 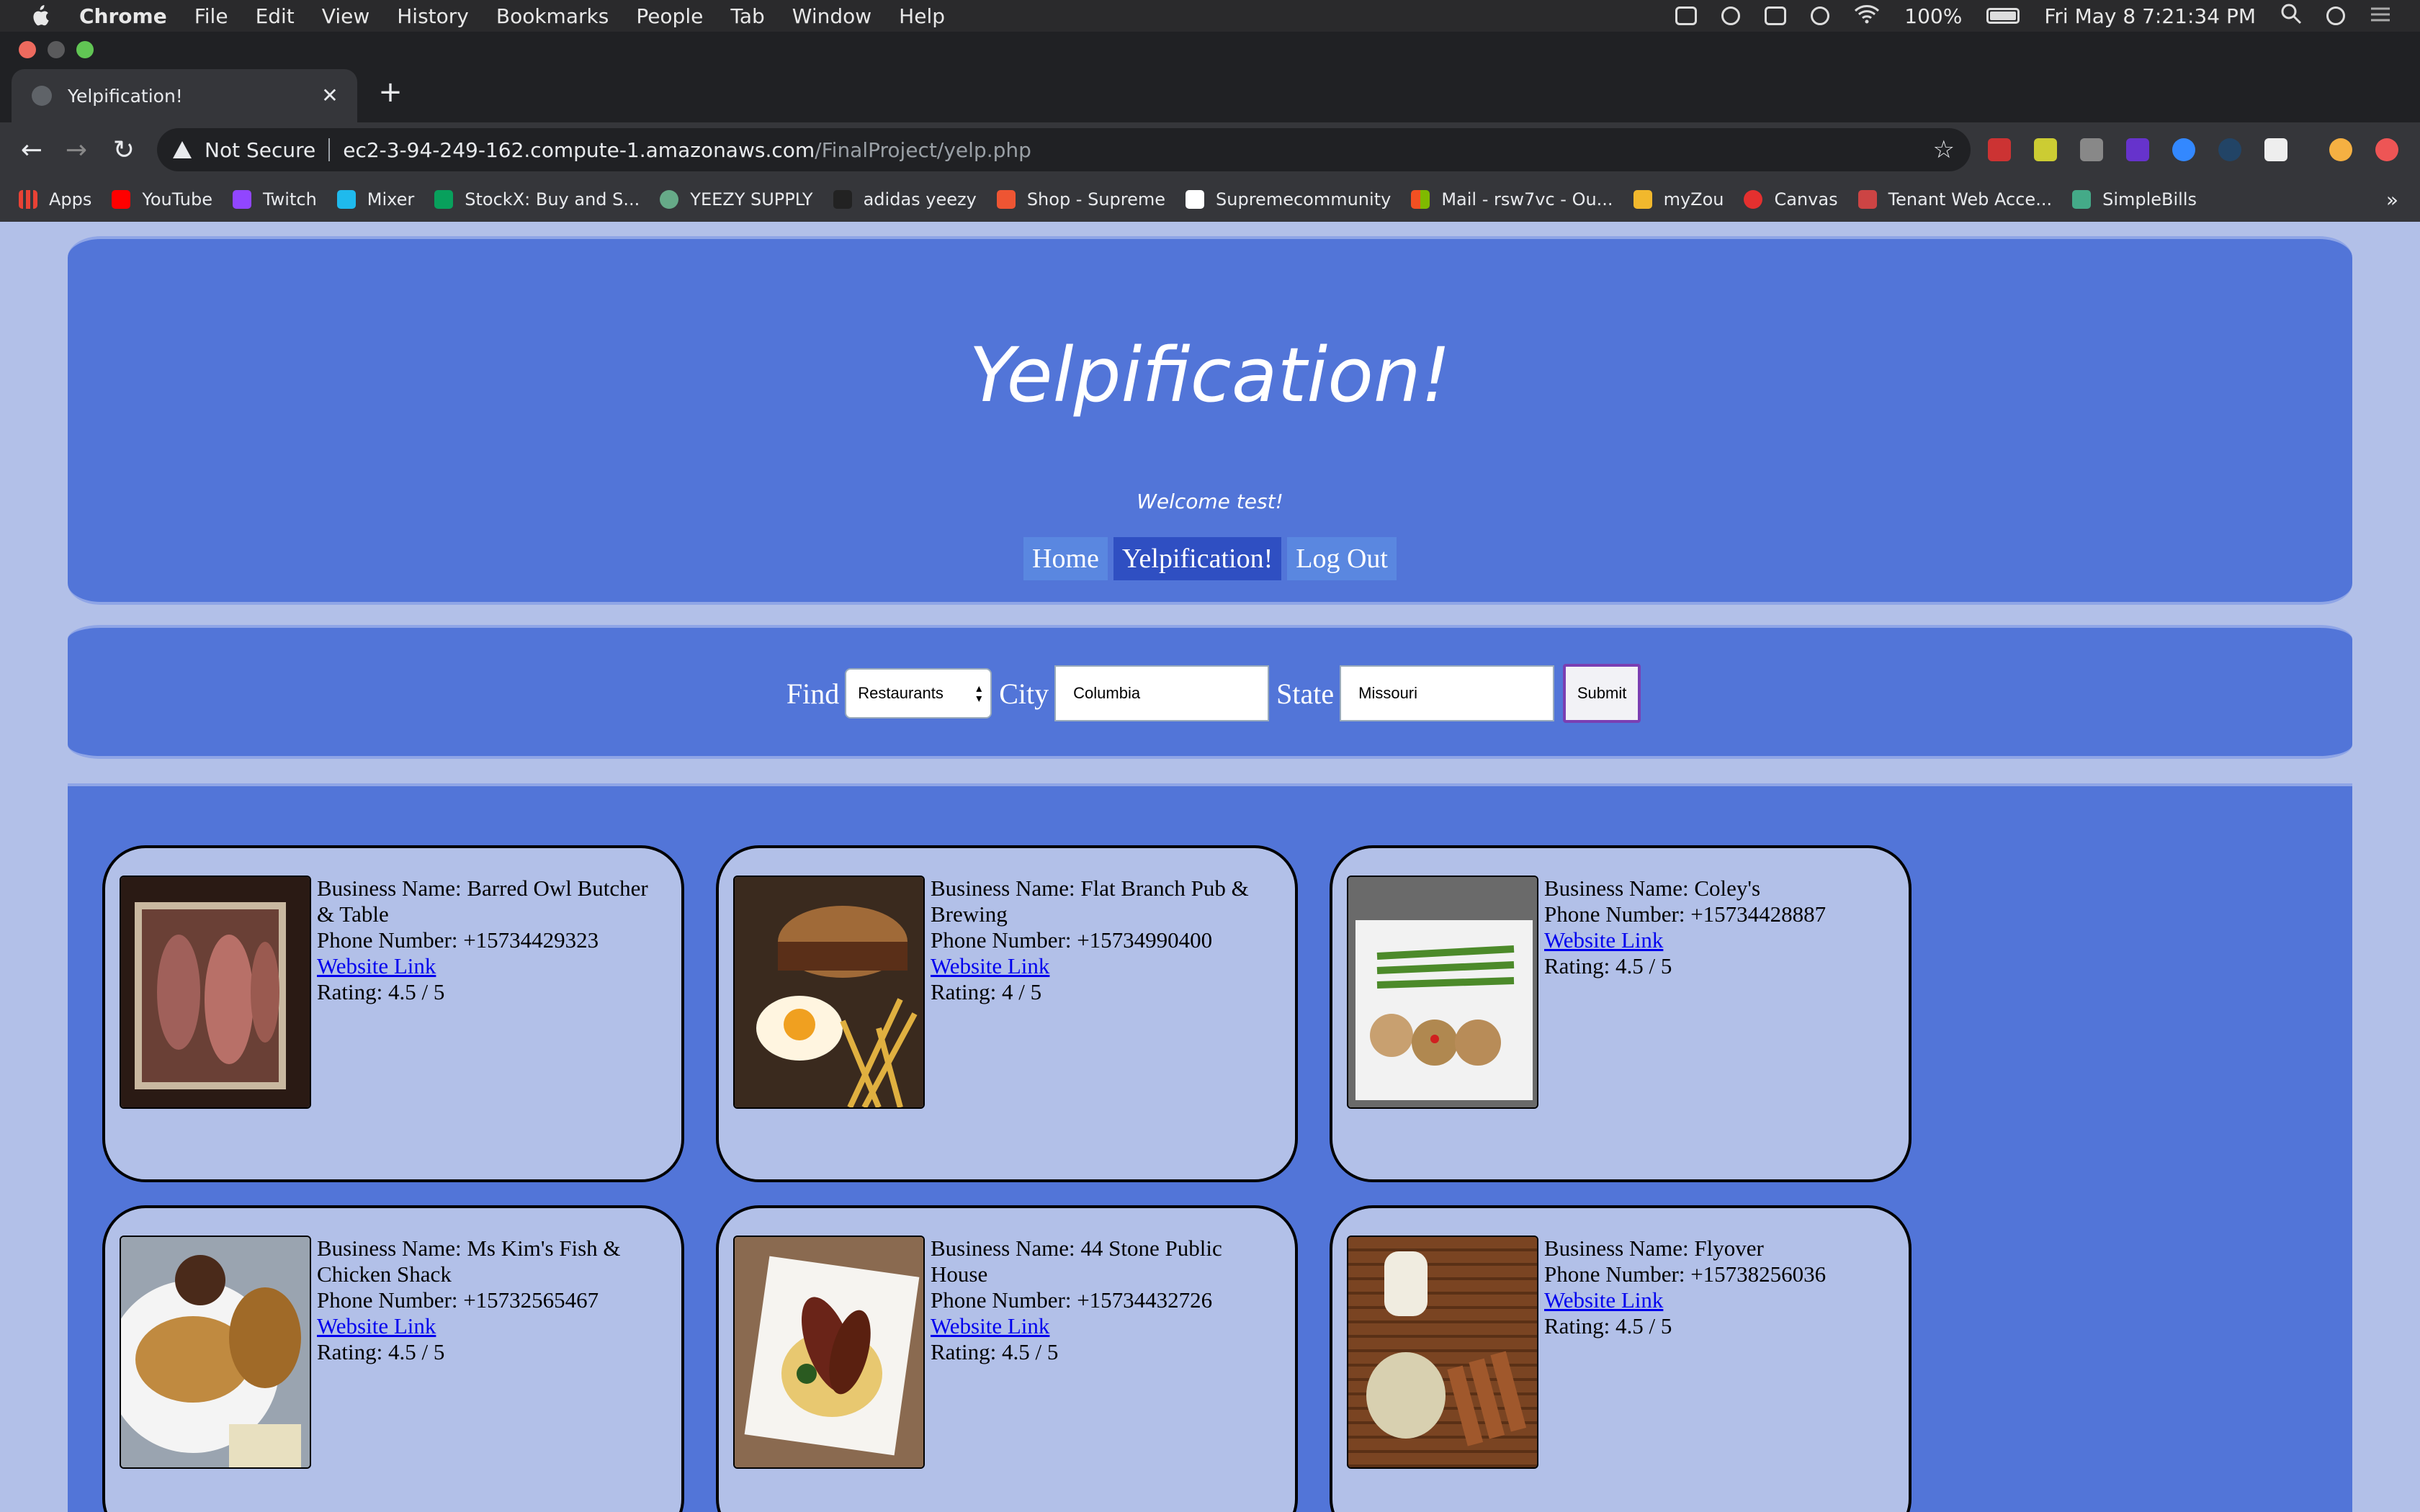 What do you see at coordinates (1210, 92) in the screenshot?
I see `tab-strip: Yelpification! ✕` at bounding box center [1210, 92].